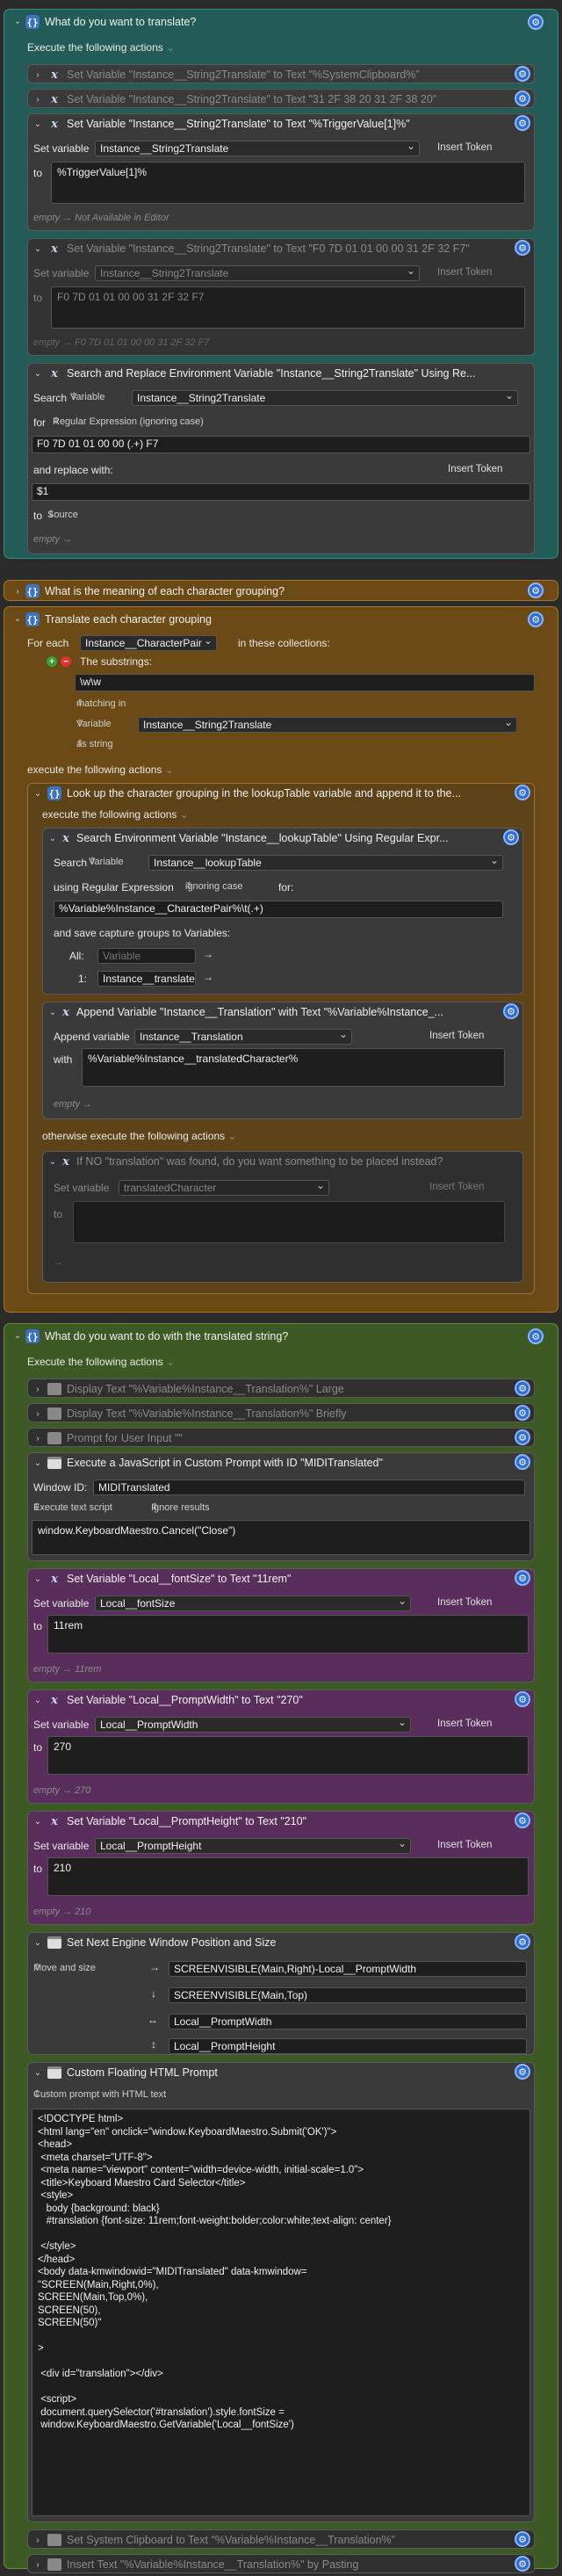 Image resolution: width=562 pixels, height=2576 pixels. Describe the element at coordinates (100, 2094) in the screenshot. I see `prompt-type-popup: ⇕ Custom prompt with HTML text` at that location.